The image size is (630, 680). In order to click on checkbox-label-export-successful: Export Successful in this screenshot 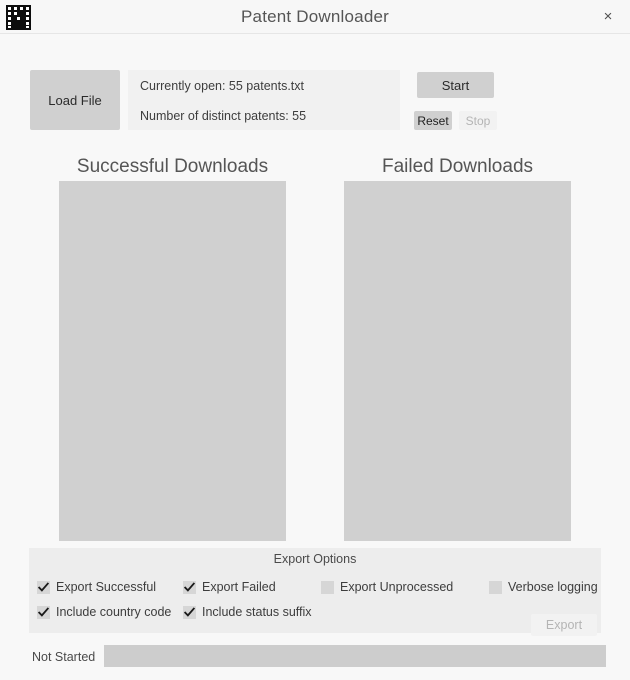, I will do `click(106, 587)`.